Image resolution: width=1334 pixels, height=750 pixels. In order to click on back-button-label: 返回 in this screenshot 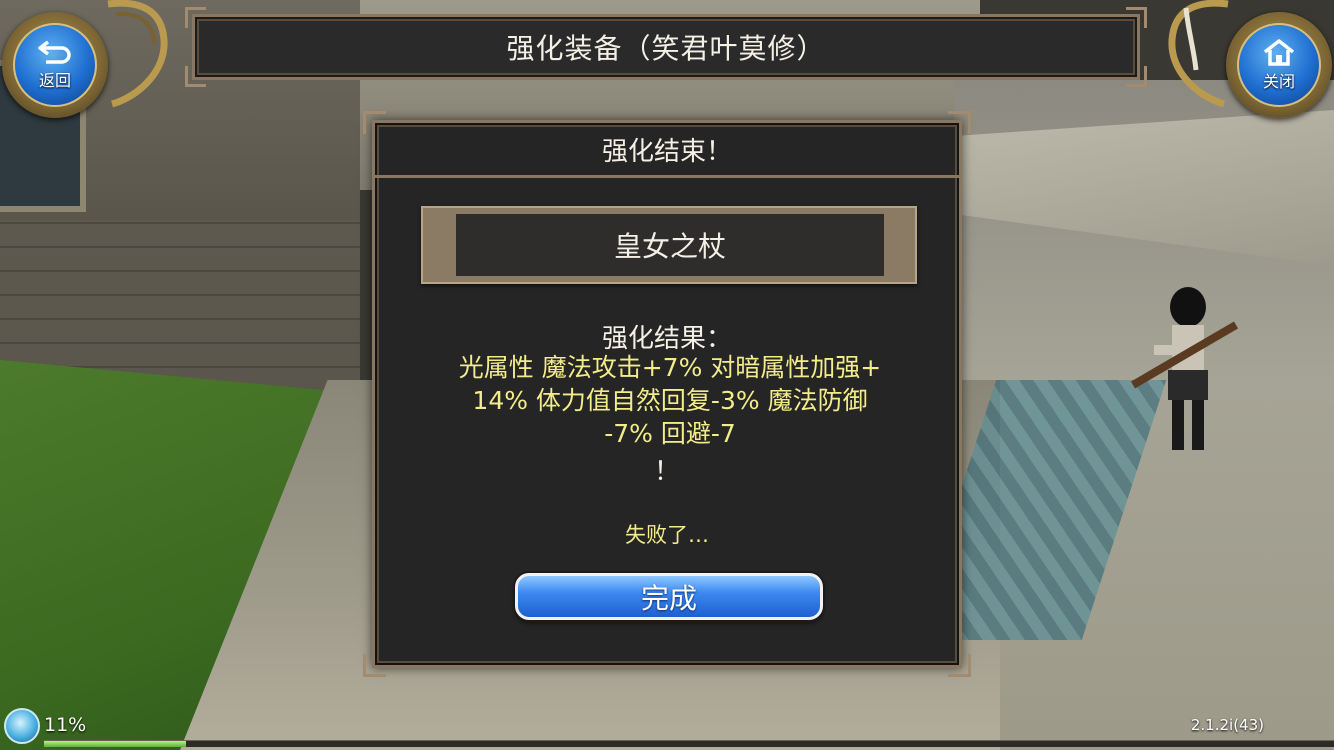, I will do `click(54, 80)`.